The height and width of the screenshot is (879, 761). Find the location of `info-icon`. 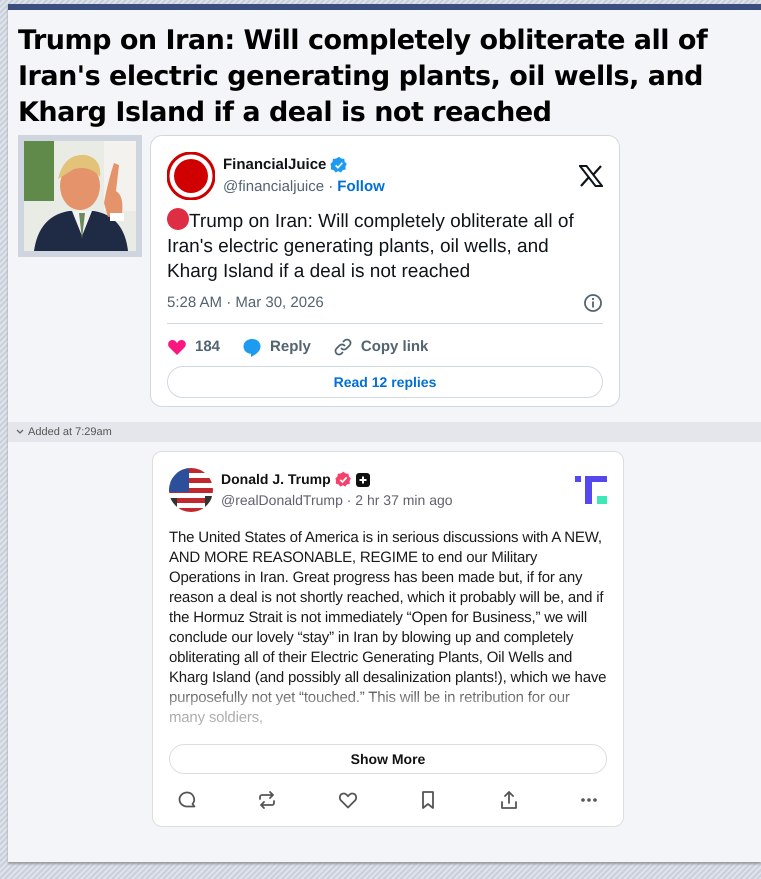

info-icon is located at coordinates (593, 303).